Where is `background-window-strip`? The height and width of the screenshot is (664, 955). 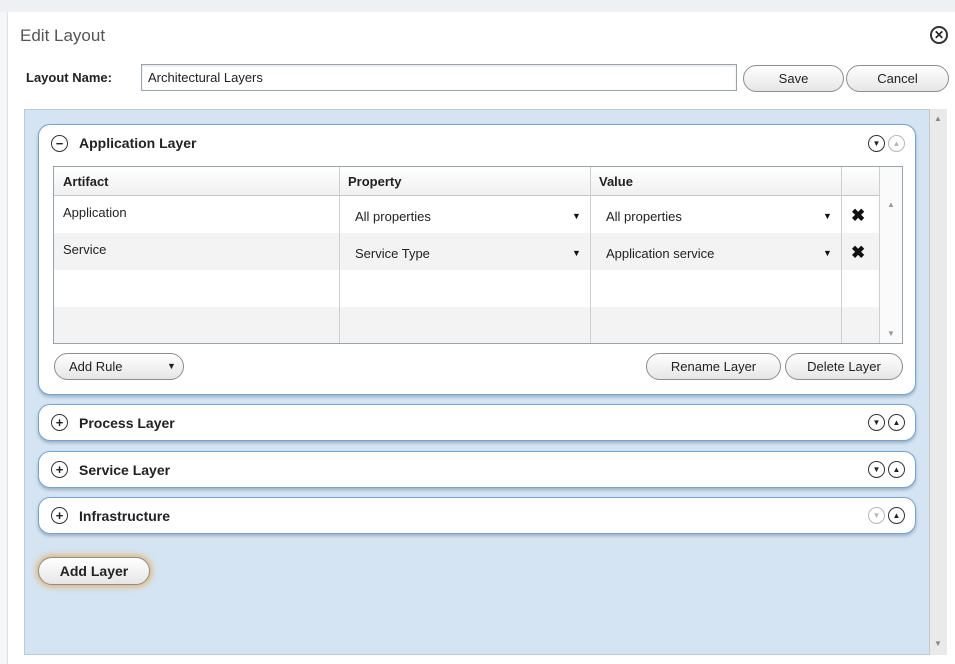
background-window-strip is located at coordinates (477, 6).